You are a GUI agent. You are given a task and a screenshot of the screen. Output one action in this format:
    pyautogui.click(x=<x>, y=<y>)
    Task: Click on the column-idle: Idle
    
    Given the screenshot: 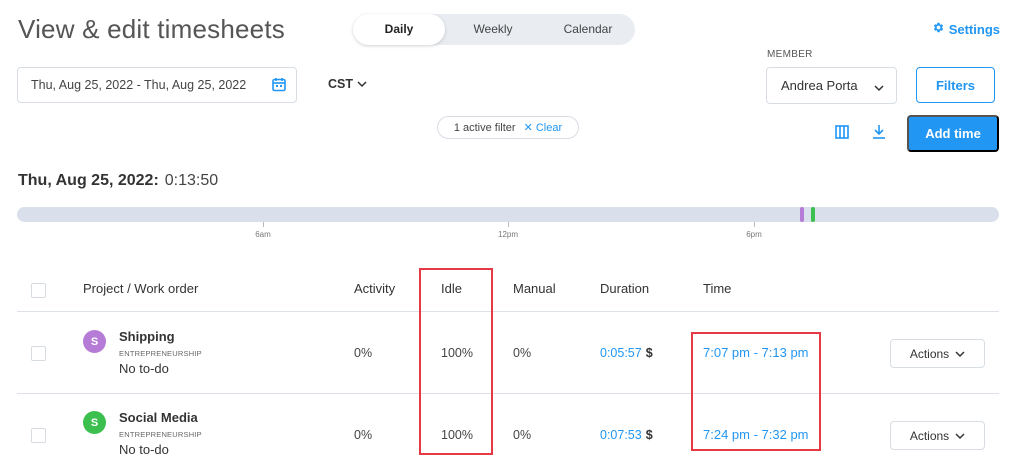 What is the action you would take?
    pyautogui.click(x=451, y=288)
    